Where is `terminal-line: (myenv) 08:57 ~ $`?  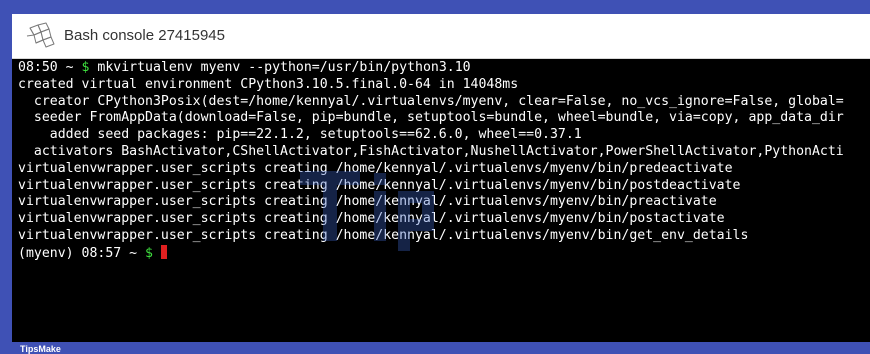
terminal-line: (myenv) 08:57 ~ $ is located at coordinates (431, 253).